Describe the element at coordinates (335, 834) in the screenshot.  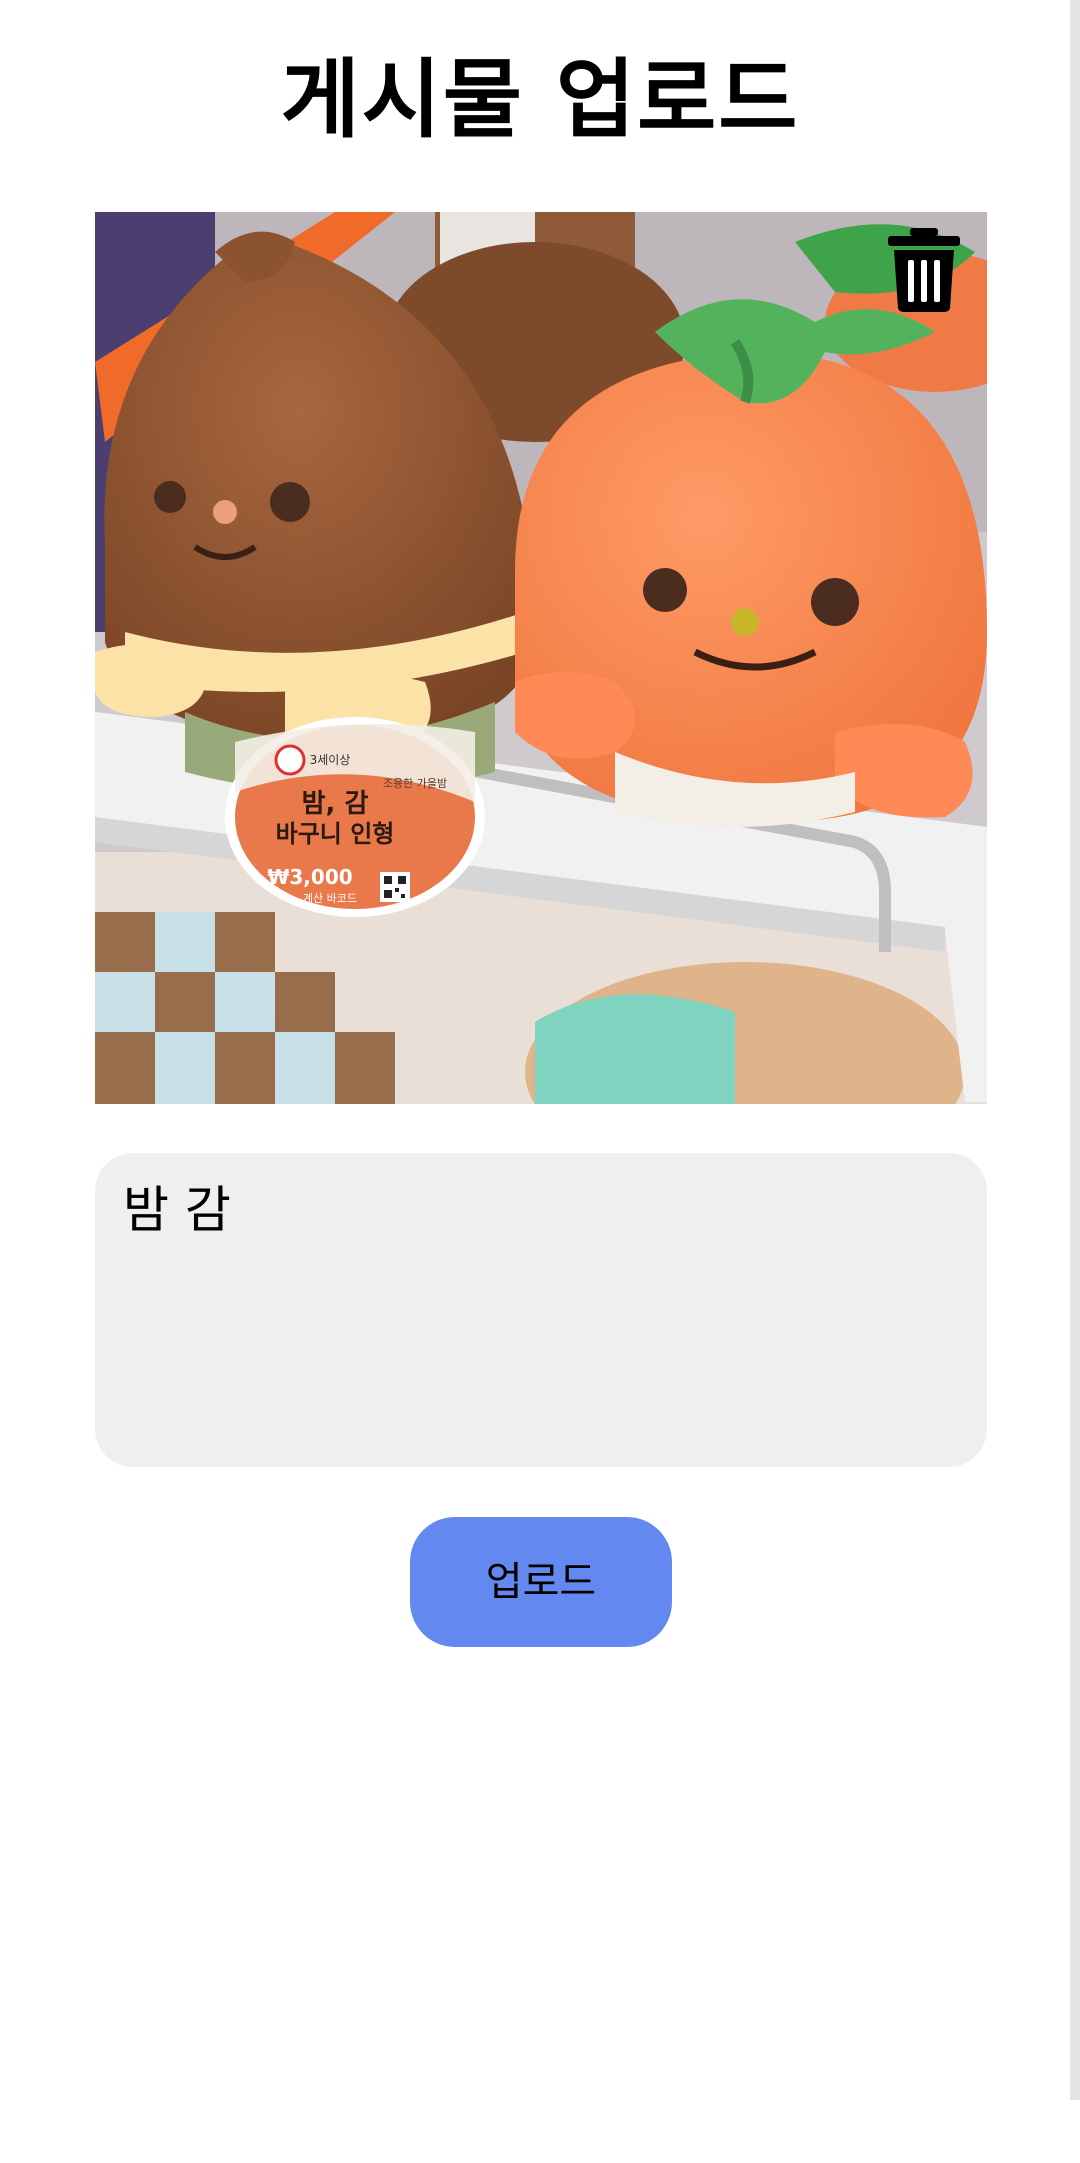
I see `tag-line2: 바구니 인형` at that location.